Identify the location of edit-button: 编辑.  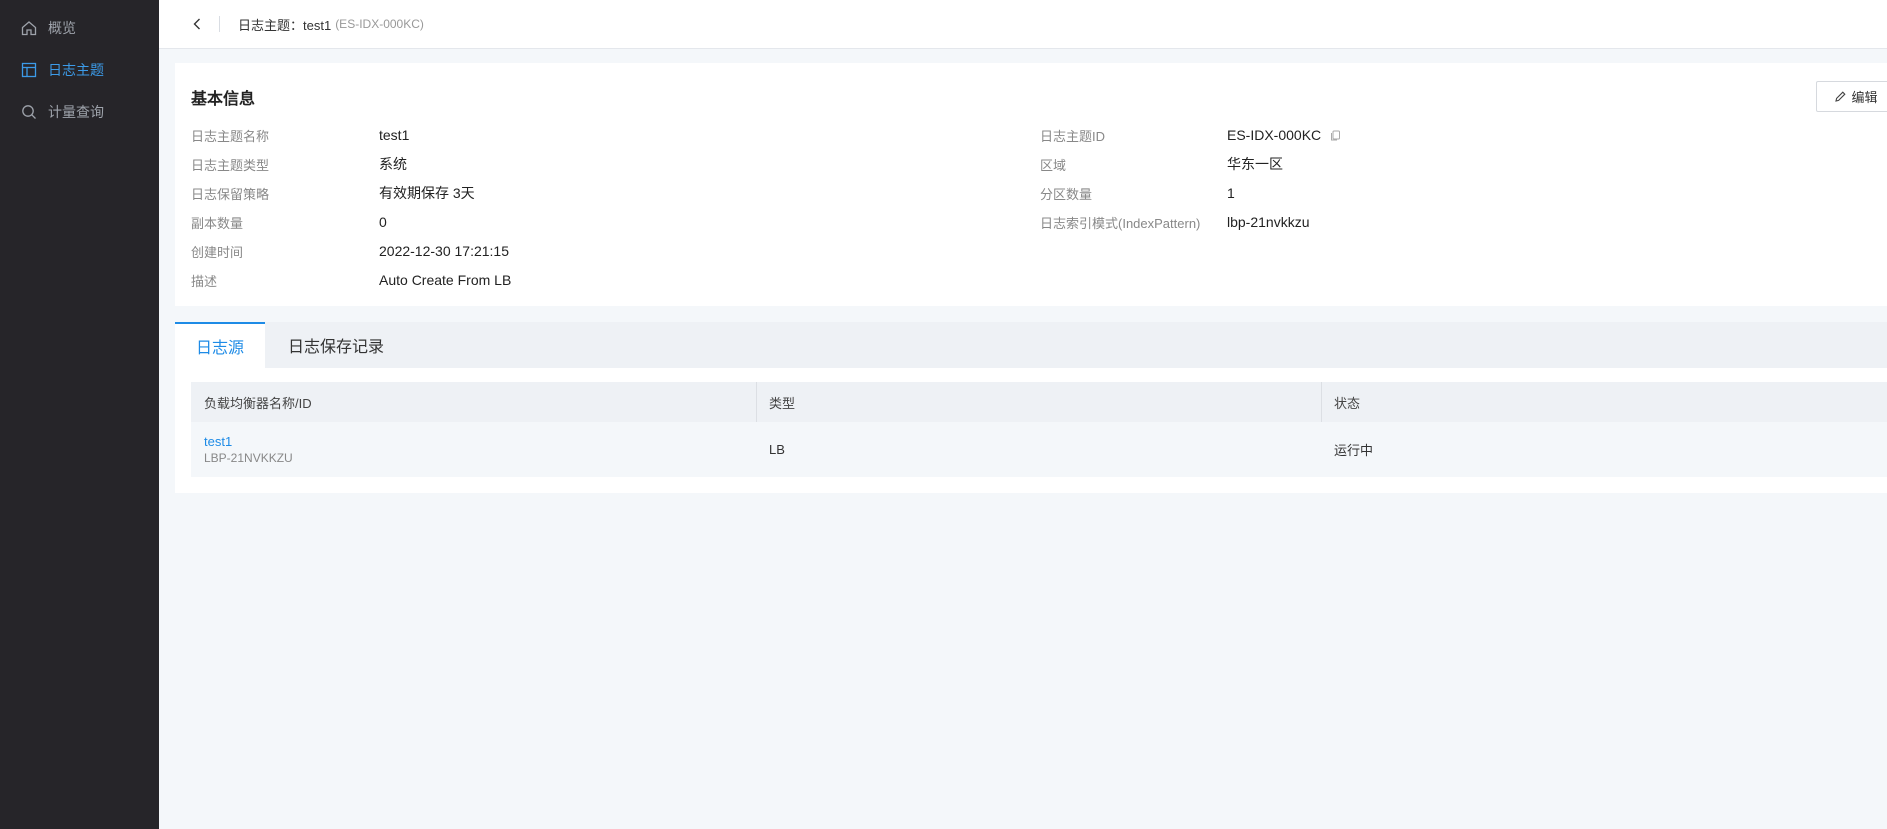
(1851, 96).